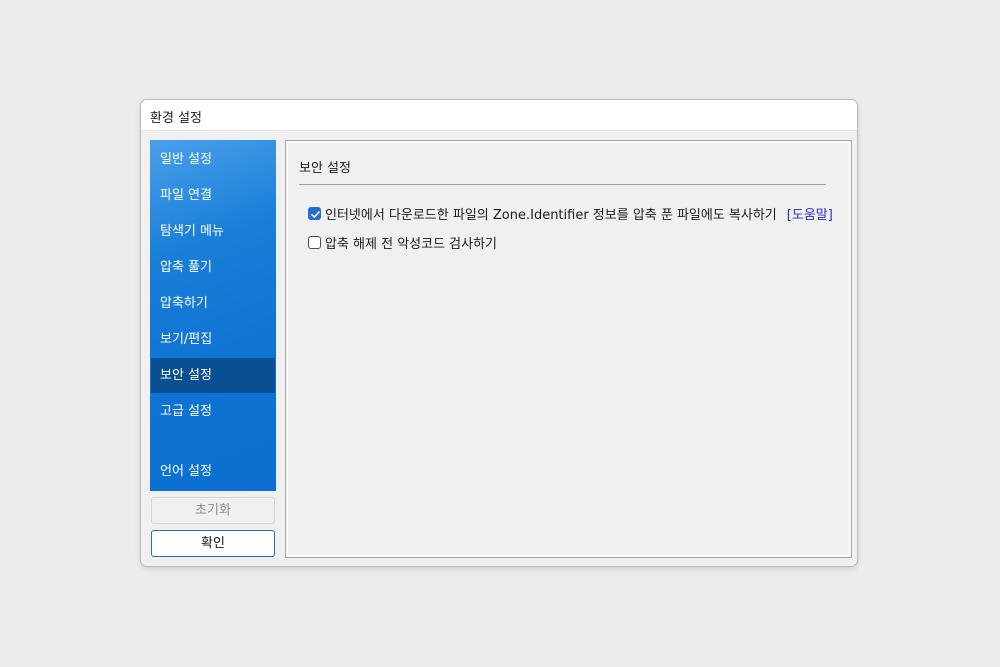  Describe the element at coordinates (411, 242) in the screenshot. I see `malware-scan-label: 압축 해제 전 악성코드 검사하기` at that location.